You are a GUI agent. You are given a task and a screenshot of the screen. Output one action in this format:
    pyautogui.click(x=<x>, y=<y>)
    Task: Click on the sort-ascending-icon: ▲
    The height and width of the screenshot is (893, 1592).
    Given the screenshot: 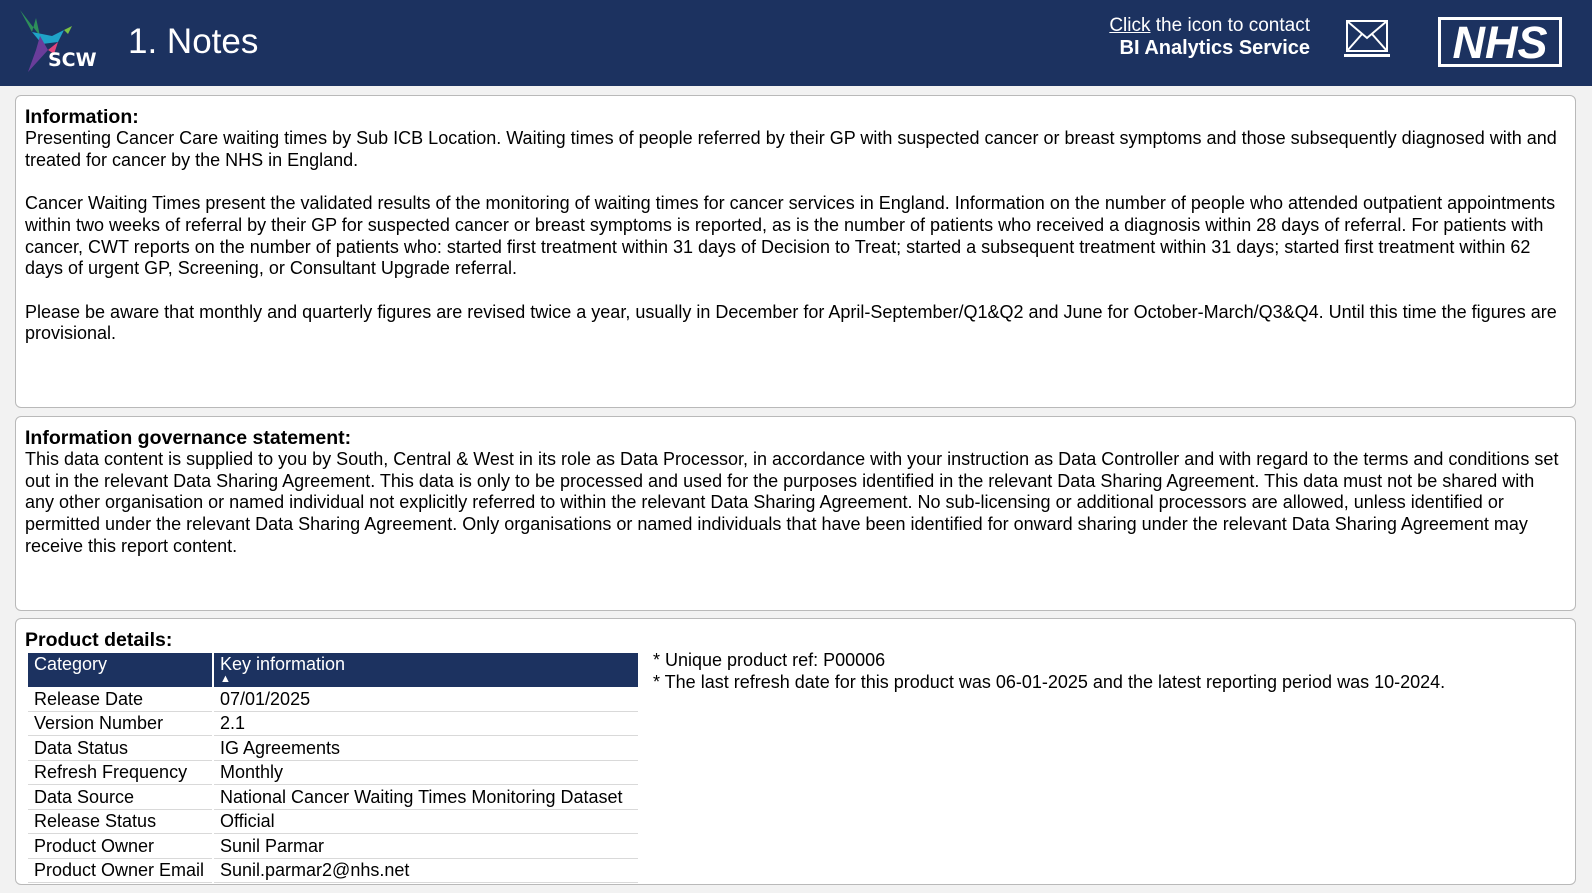 What is the action you would take?
    pyautogui.click(x=426, y=679)
    